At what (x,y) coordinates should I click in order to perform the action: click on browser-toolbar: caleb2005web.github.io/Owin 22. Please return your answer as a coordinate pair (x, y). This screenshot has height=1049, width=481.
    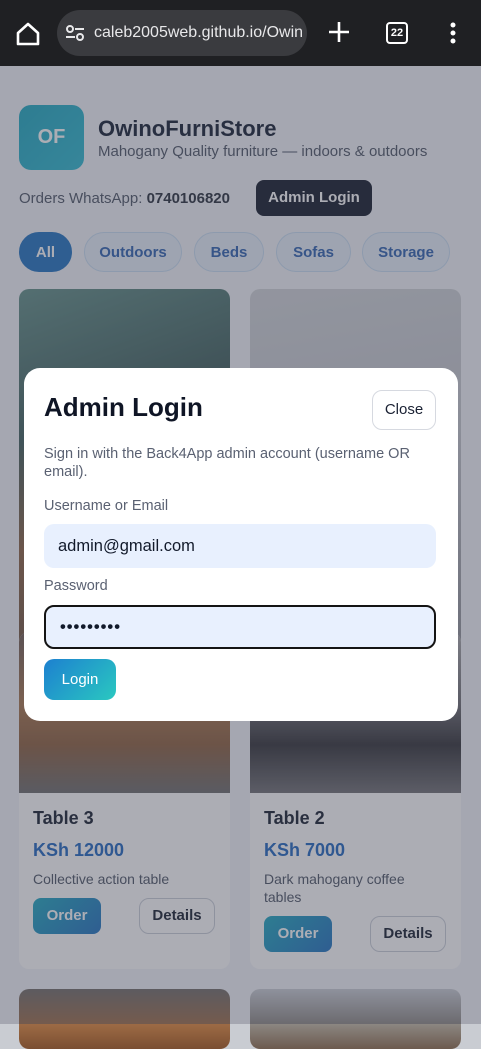
    Looking at the image, I should click on (240, 33).